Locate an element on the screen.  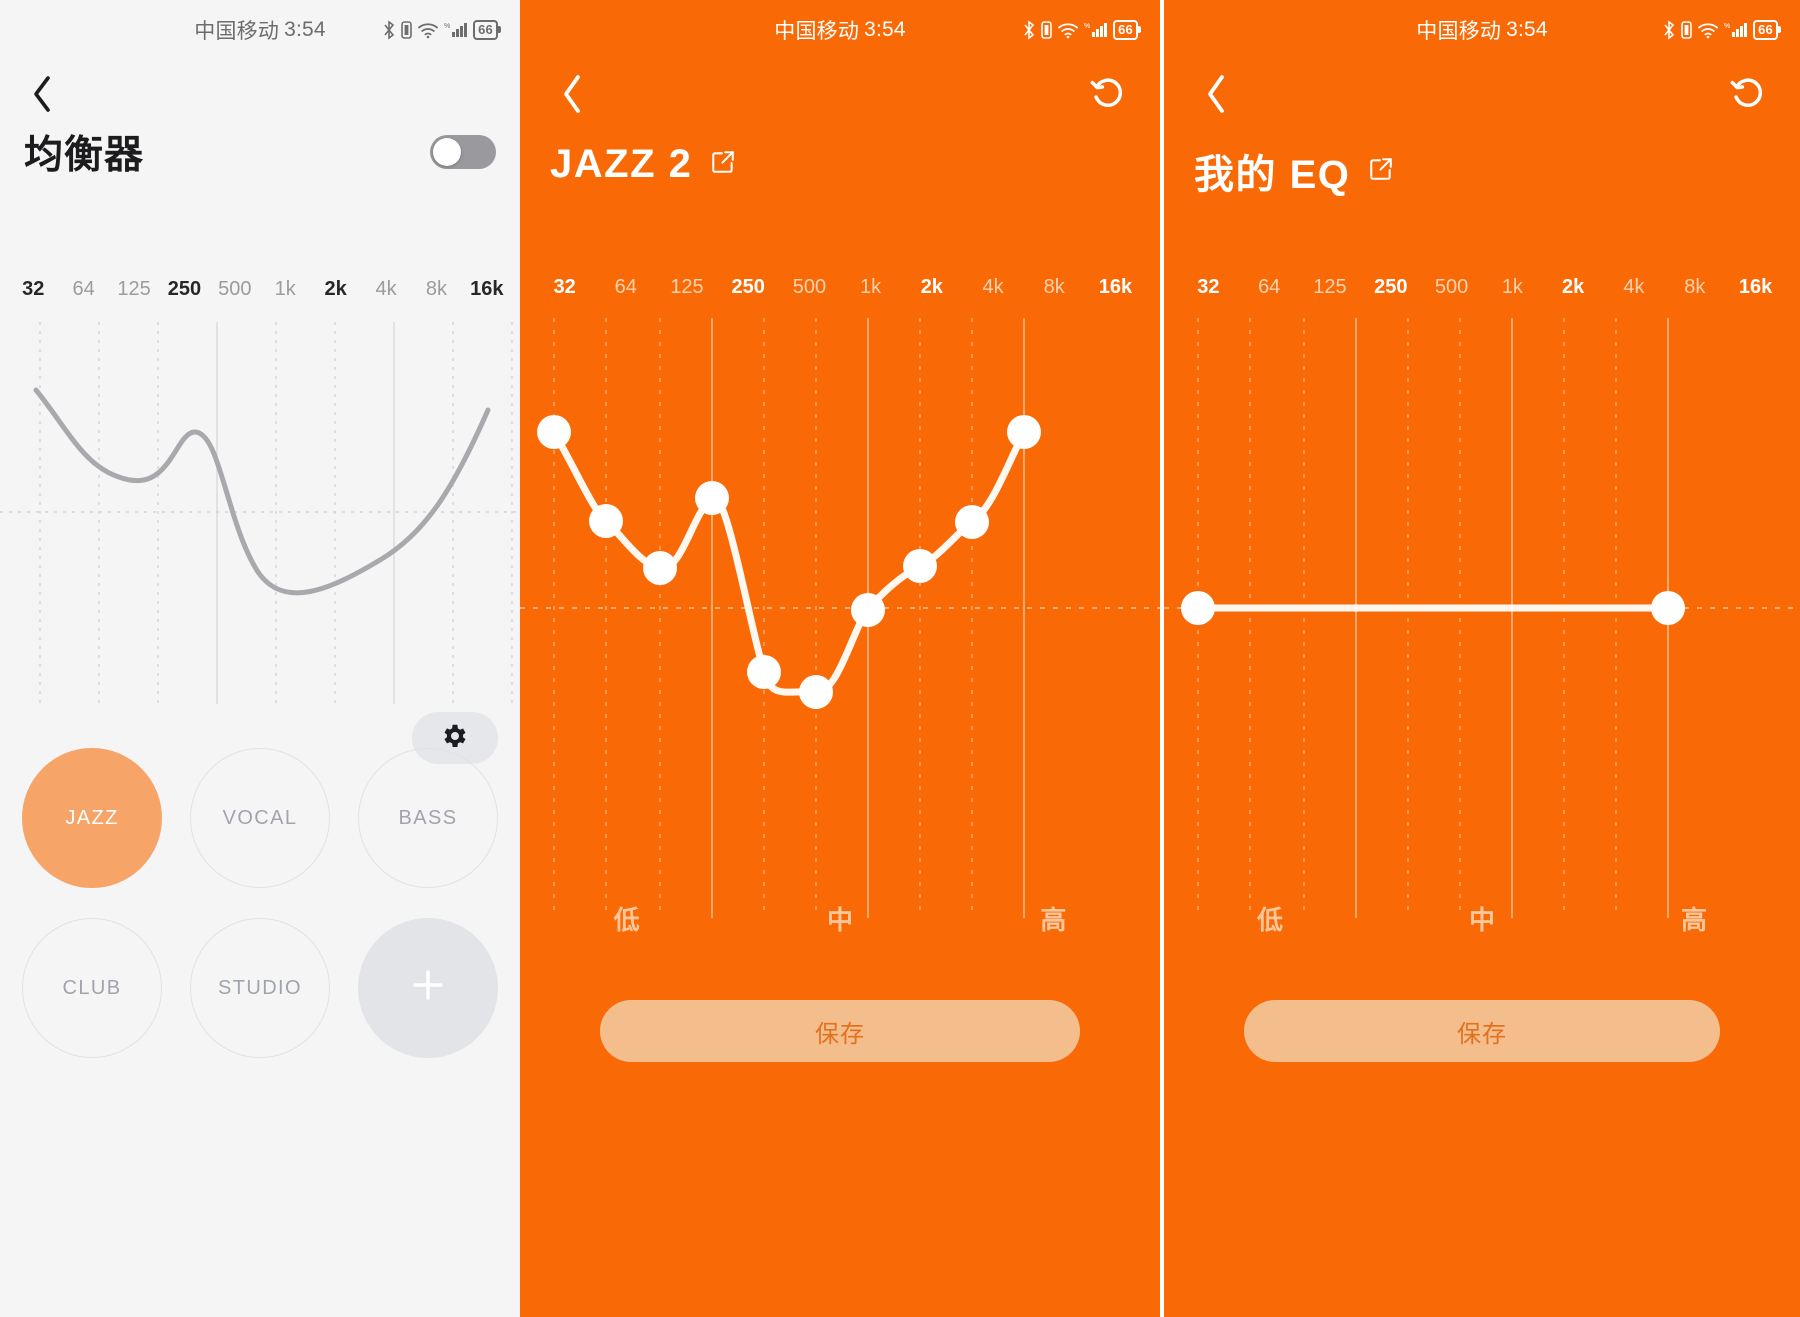
preset-jazz: JAZZ is located at coordinates (92, 818).